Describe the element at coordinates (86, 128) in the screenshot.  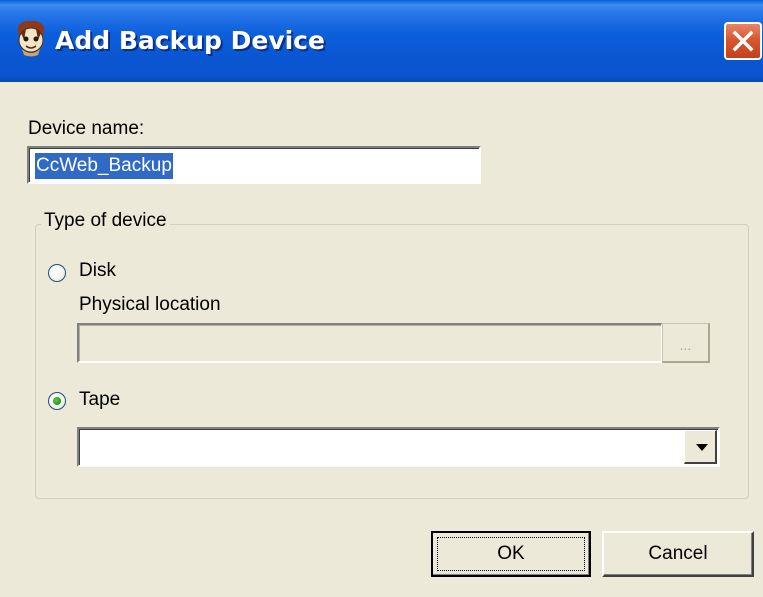
I see `device-name-label: Device name:` at that location.